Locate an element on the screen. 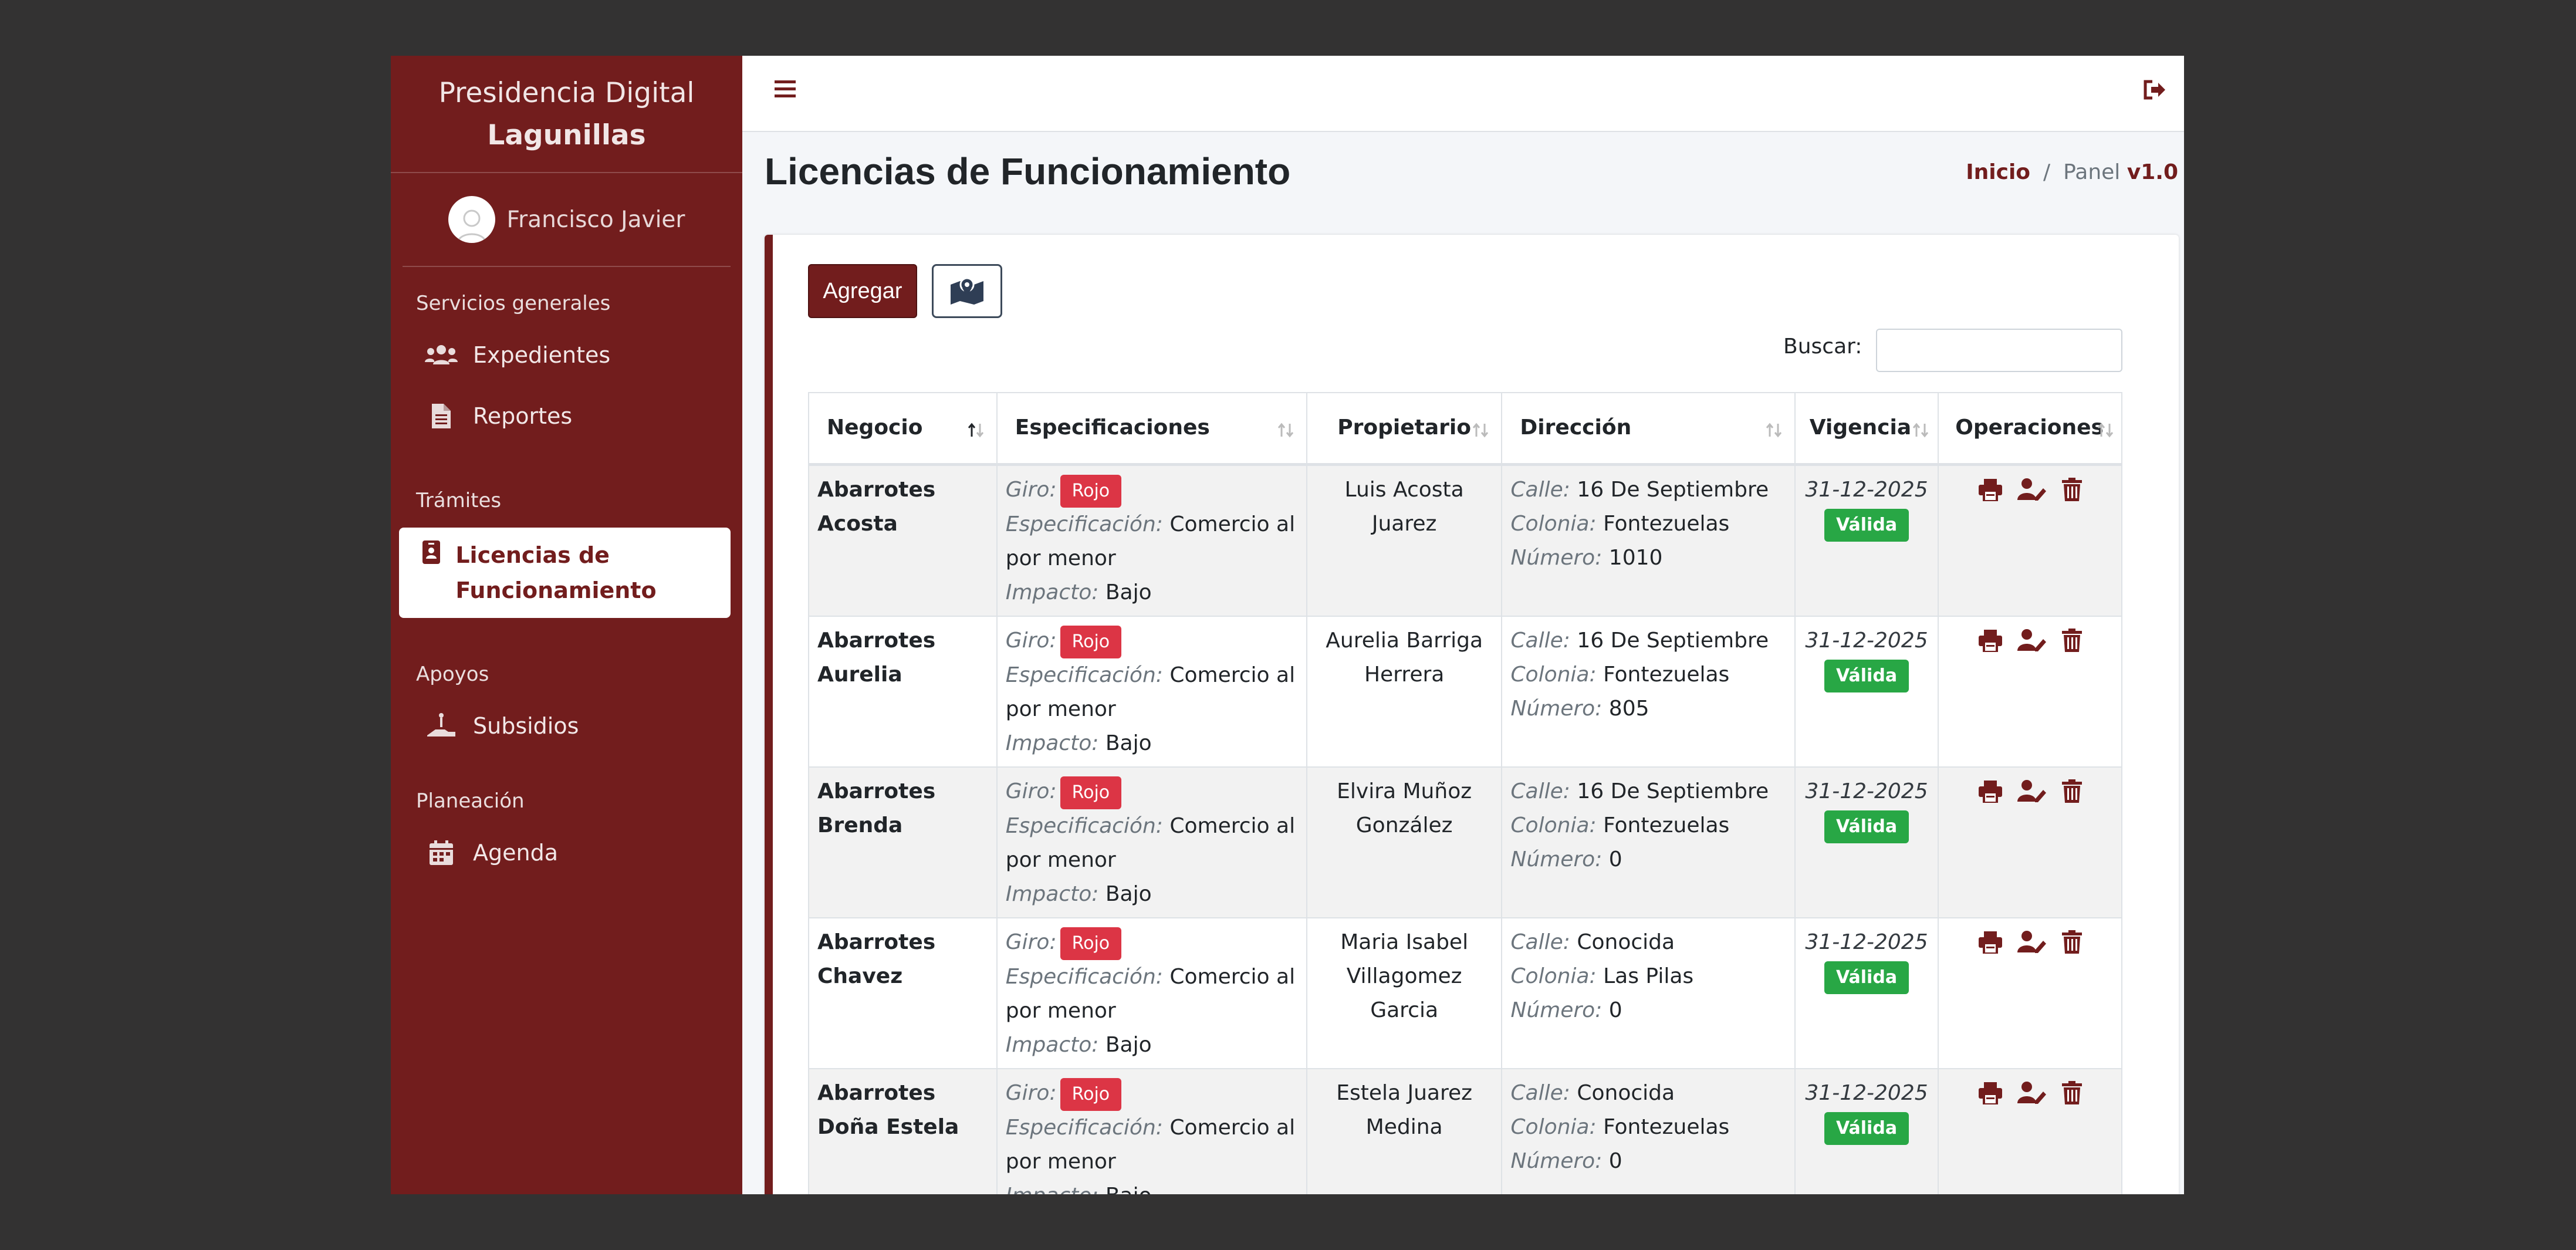  sidebar-item-label: Reportes is located at coordinates (523, 416).